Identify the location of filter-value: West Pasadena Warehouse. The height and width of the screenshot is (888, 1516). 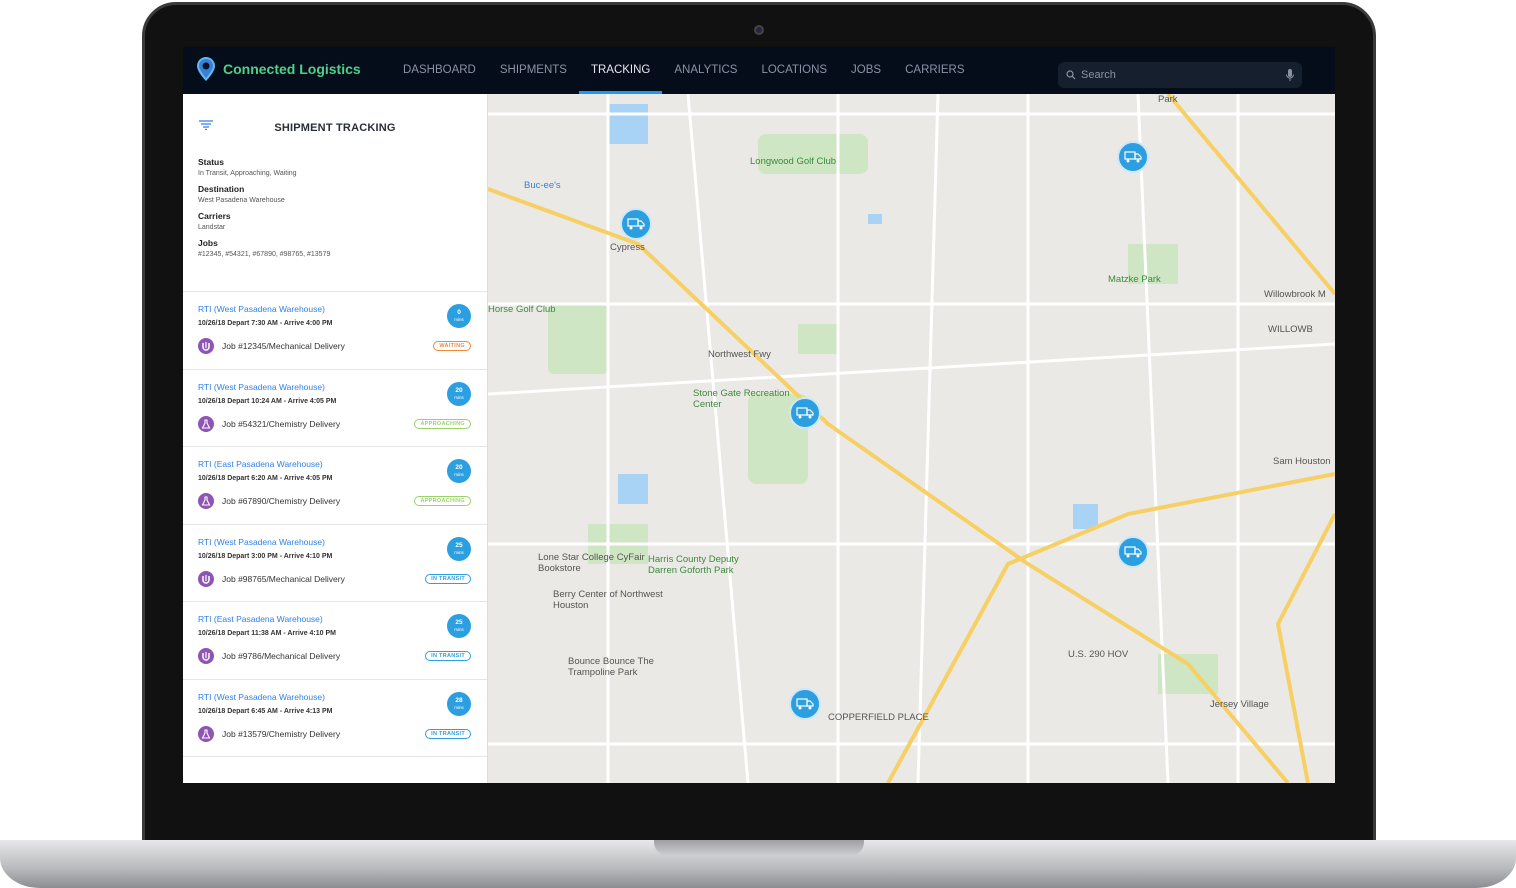
(264, 200).